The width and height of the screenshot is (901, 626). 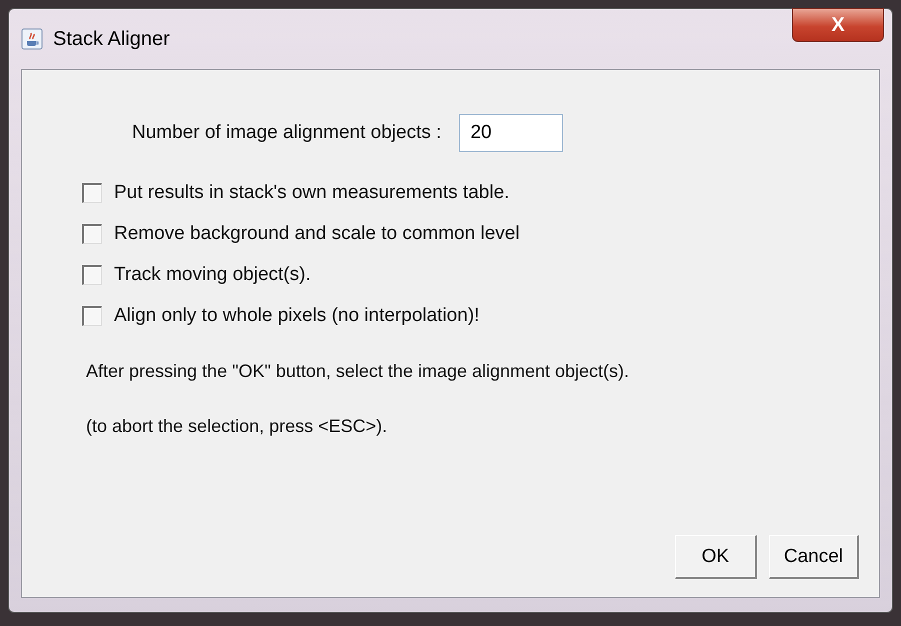 I want to click on window-title: Stack Aligner, so click(x=111, y=39).